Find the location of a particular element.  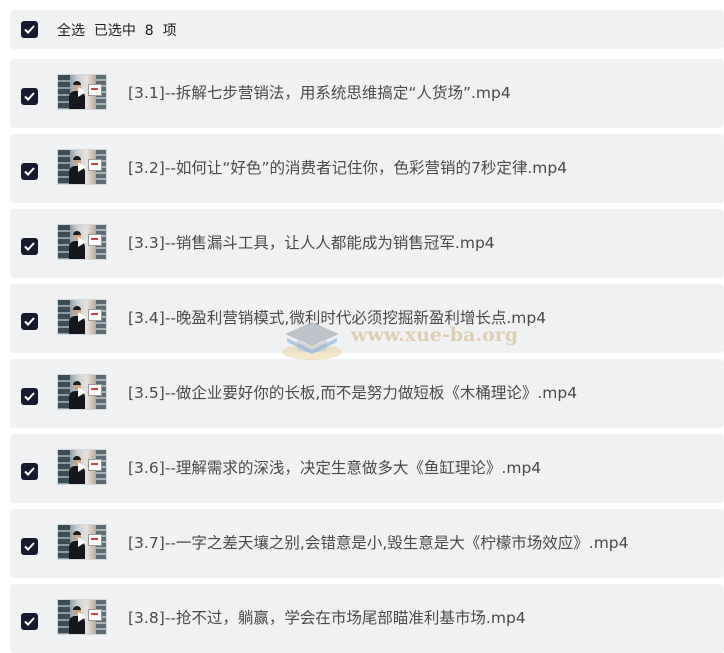

file-row-7: [3.7]--一字之差天壤之别,会错意是小,毁生意是大《柠檬市场效应》.mp4 is located at coordinates (367, 543).